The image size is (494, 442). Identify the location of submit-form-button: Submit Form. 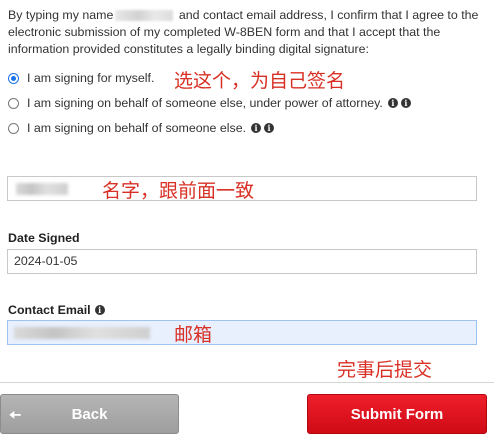
(397, 414).